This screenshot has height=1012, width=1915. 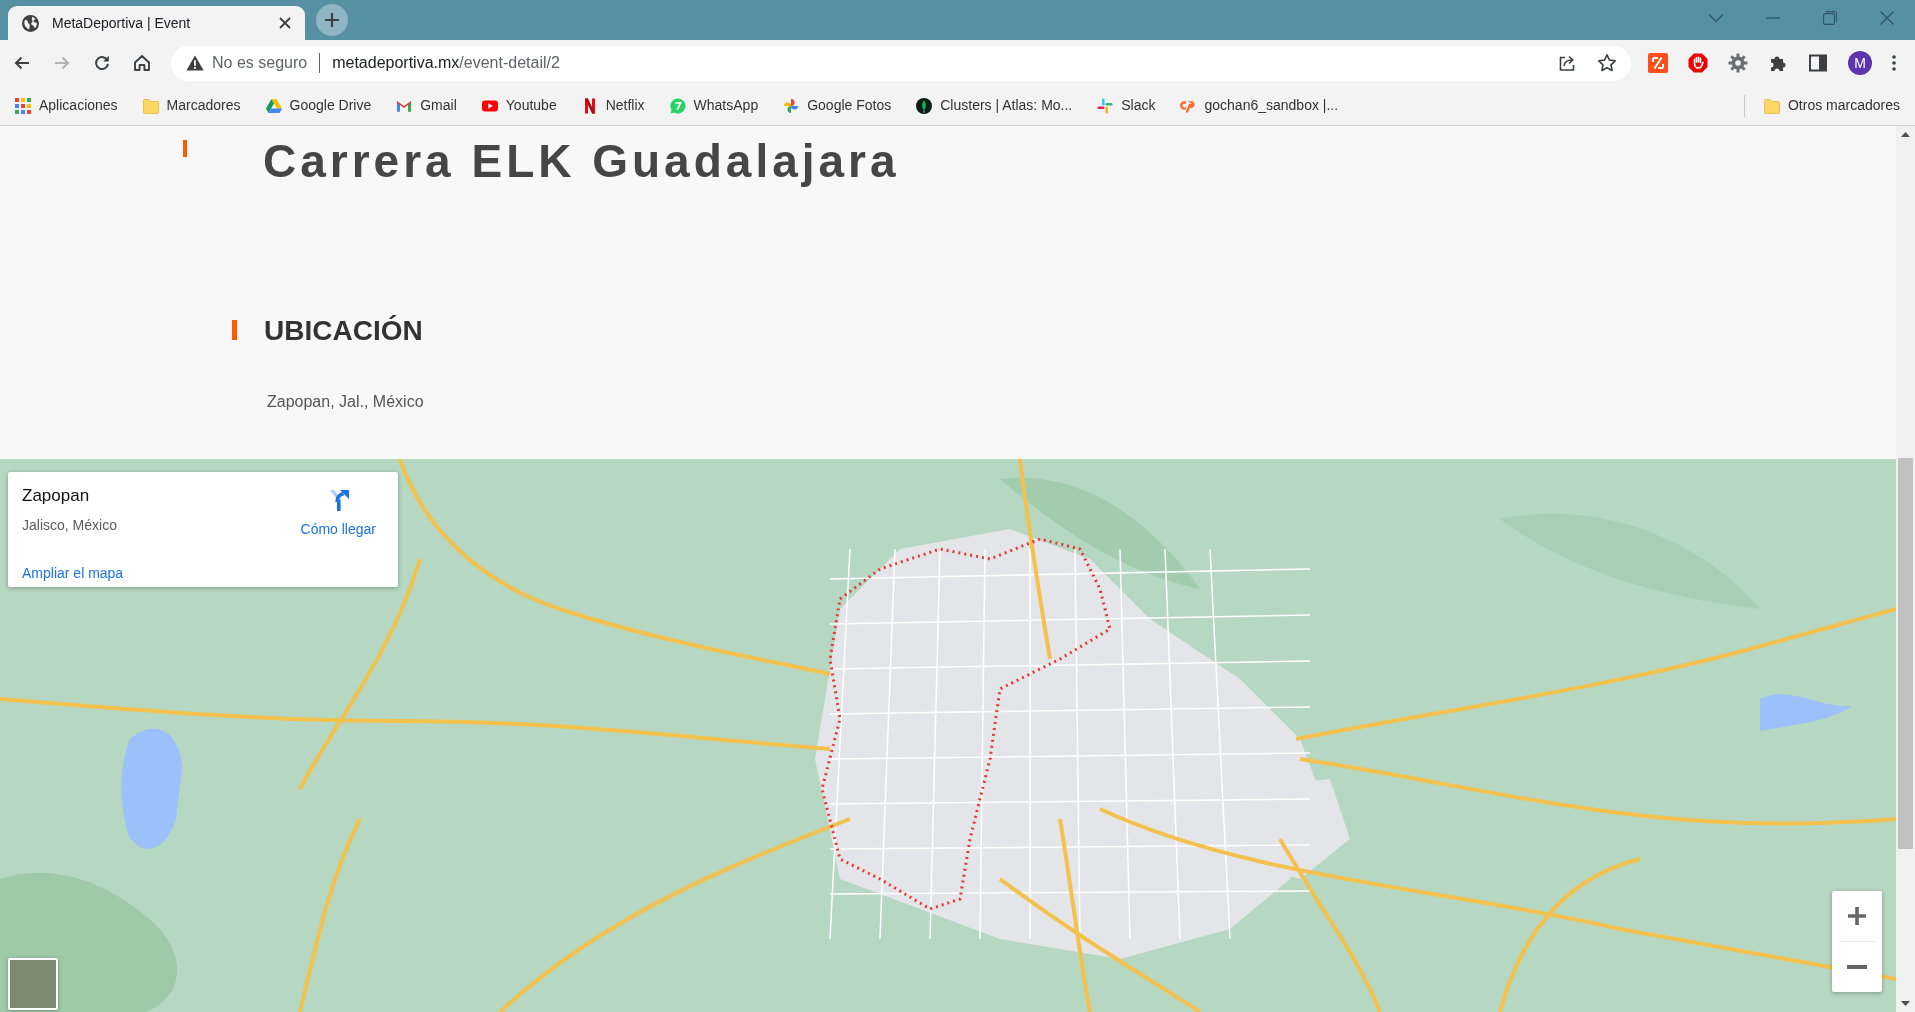 I want to click on bookmark-item: Google Drive, so click(x=318, y=105).